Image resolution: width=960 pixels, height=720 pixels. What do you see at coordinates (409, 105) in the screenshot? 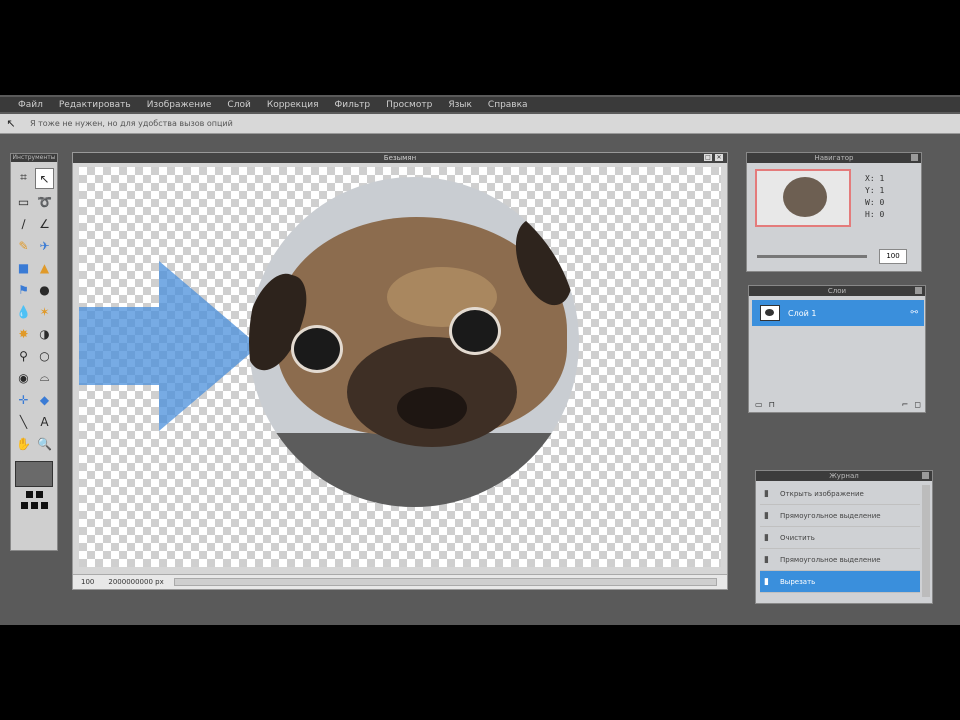
I see `menu-view: Просмотр` at bounding box center [409, 105].